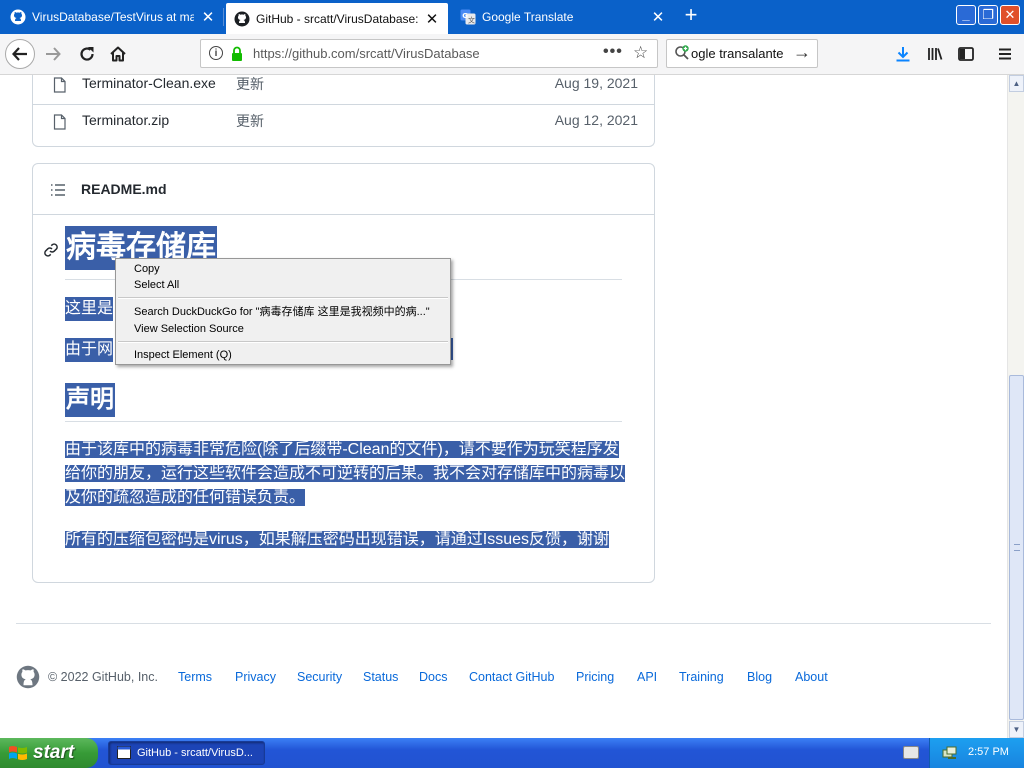 This screenshot has height=768, width=1024. Describe the element at coordinates (255, 677) in the screenshot. I see `footer-link-privacy: Privacy` at that location.